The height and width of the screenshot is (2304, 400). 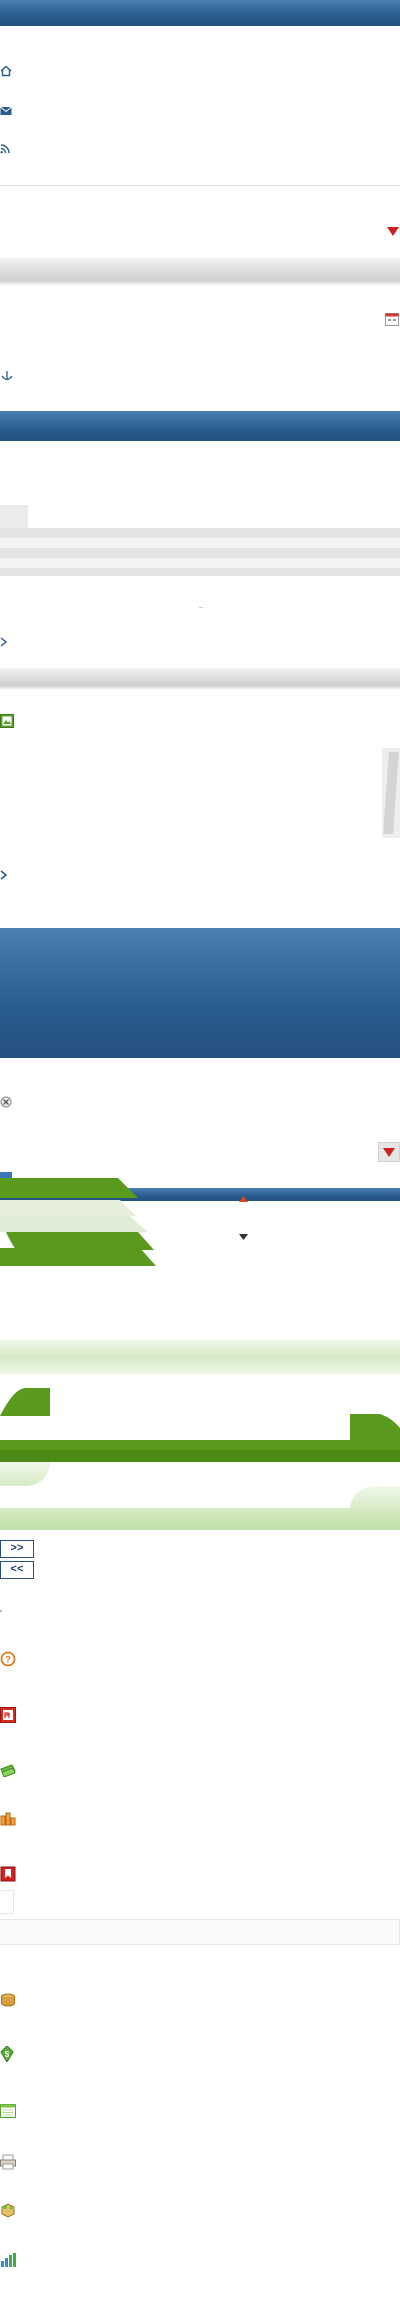 I want to click on package-icon, so click(x=8, y=2210).